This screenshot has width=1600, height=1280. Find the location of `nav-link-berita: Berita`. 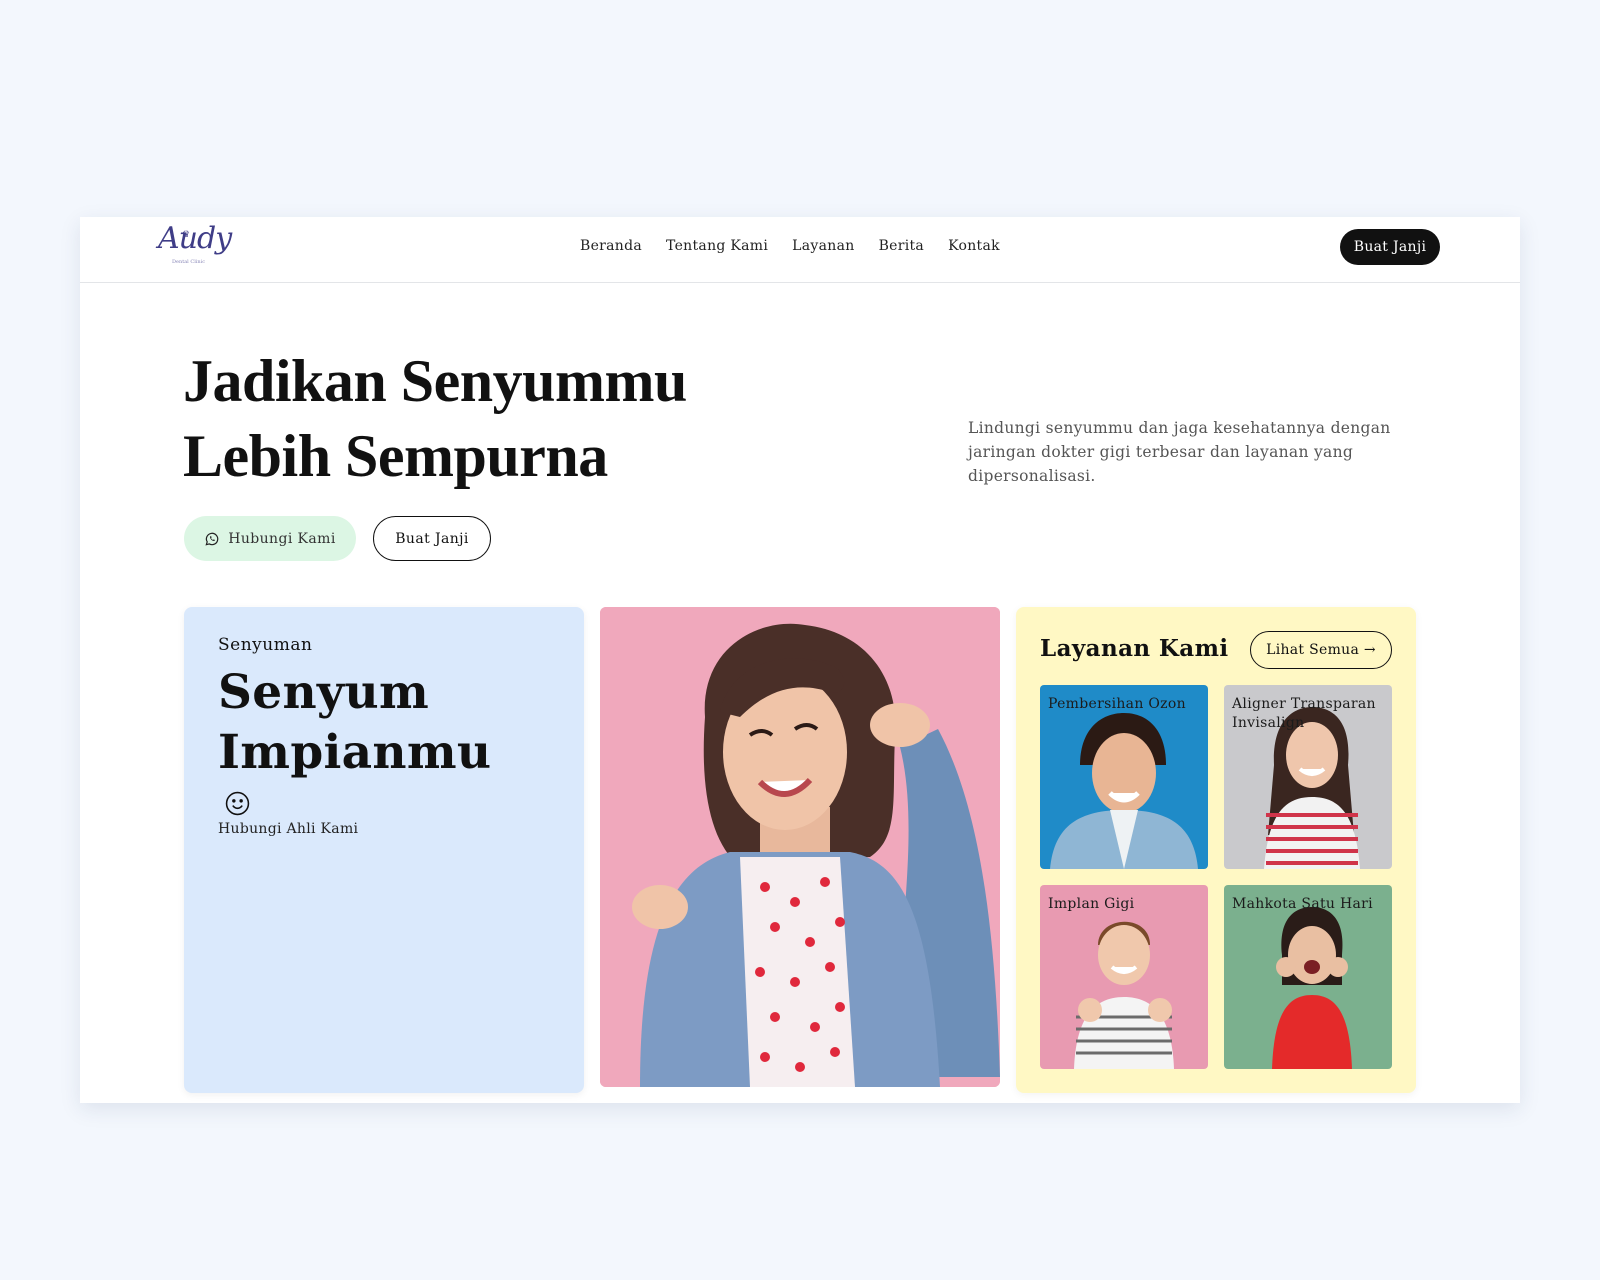

nav-link-berita: Berita is located at coordinates (902, 246).